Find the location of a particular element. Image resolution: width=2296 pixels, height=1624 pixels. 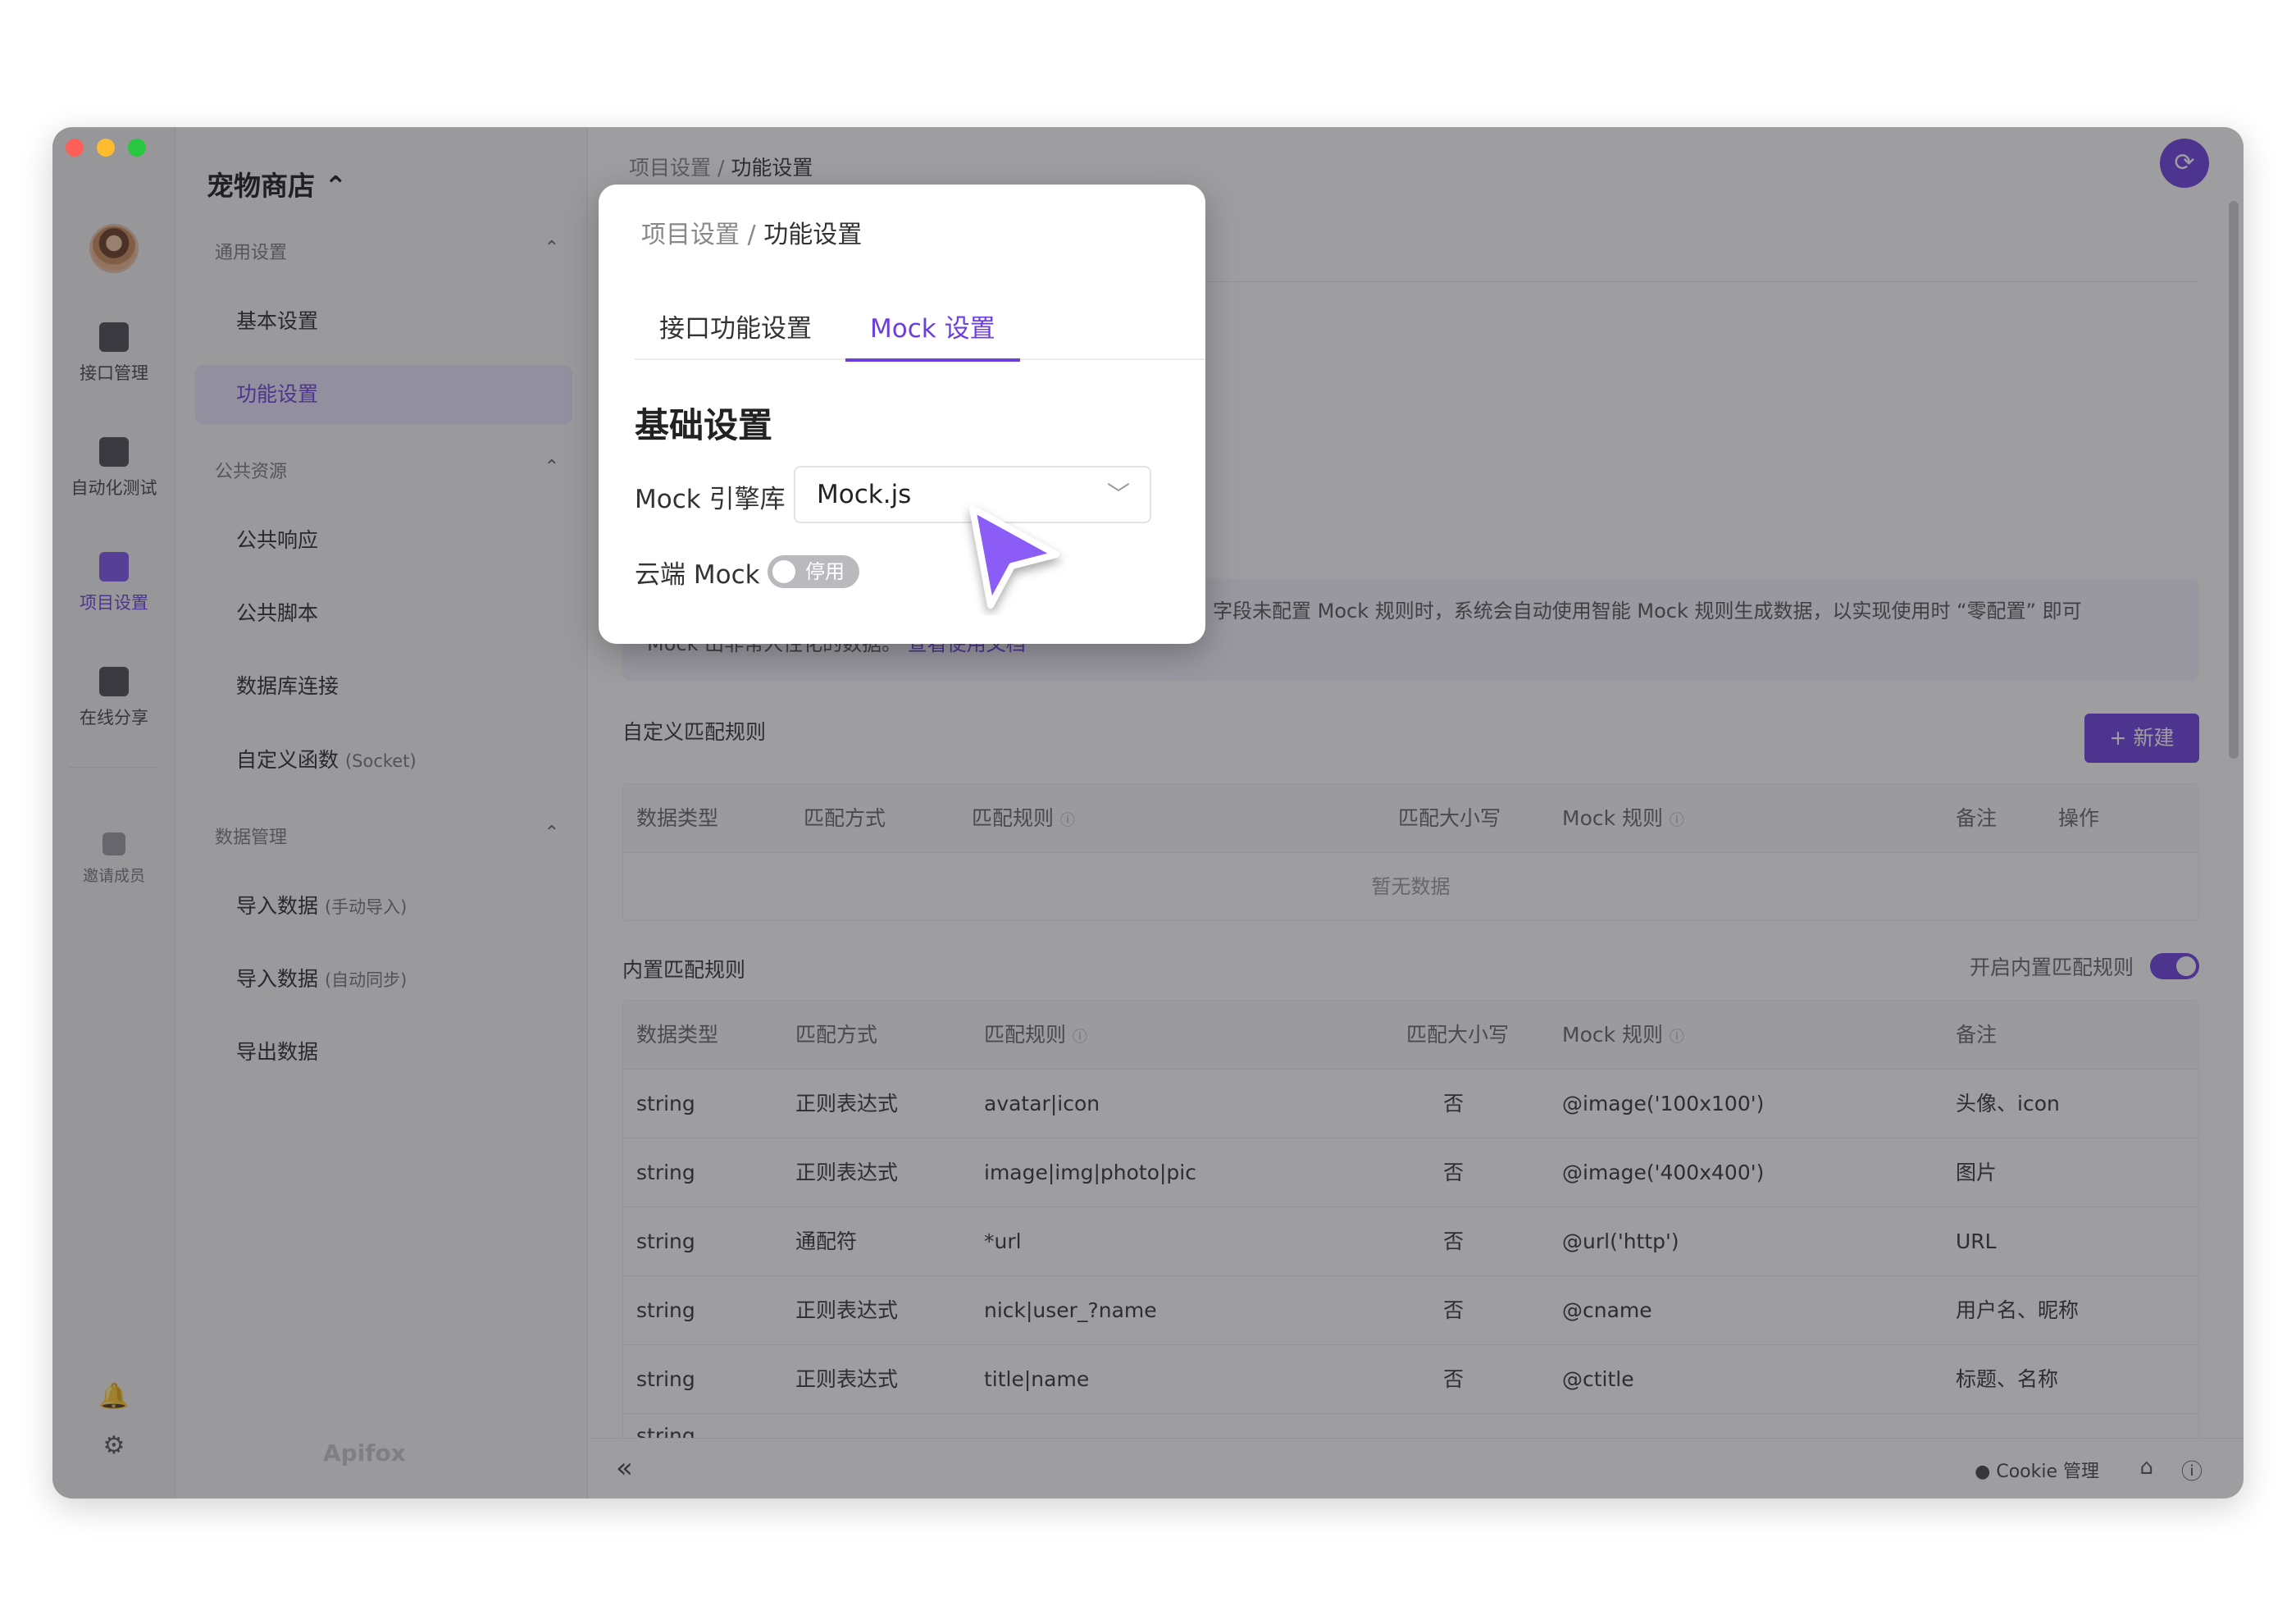

cloud-mock-toggle: 停用 is located at coordinates (813, 571).